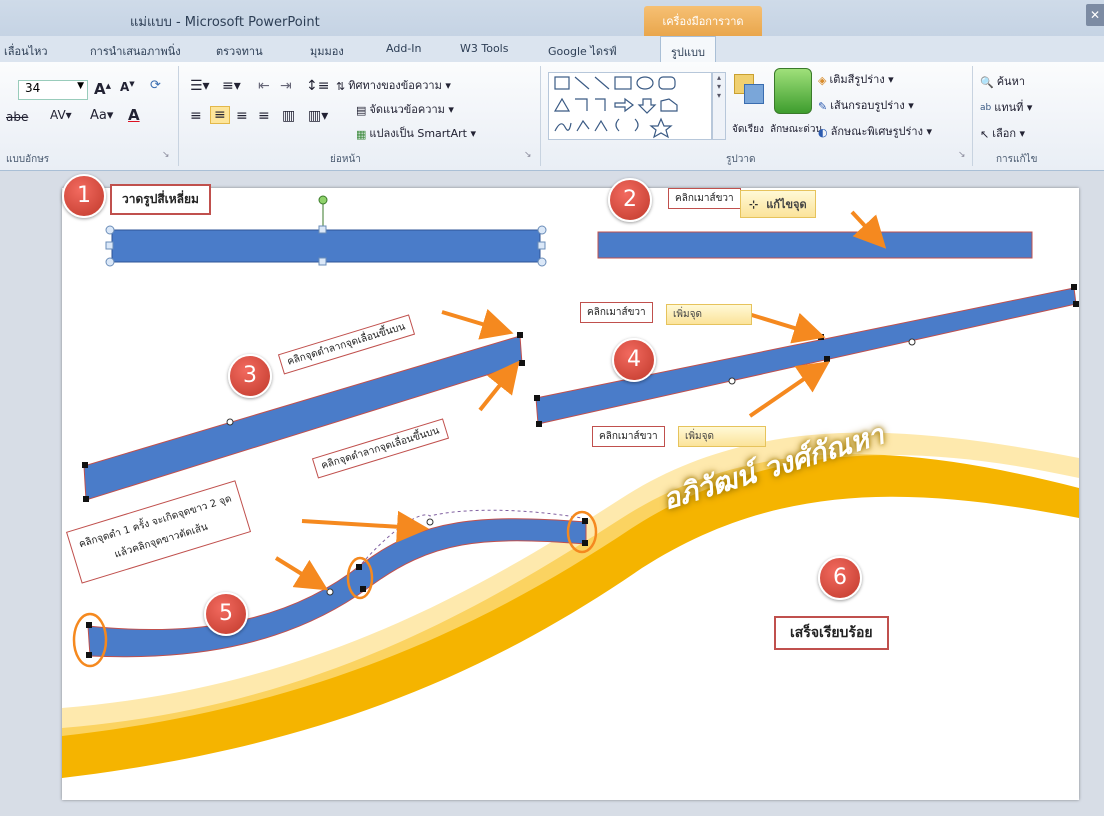 The image size is (1104, 816). What do you see at coordinates (317, 86) in the screenshot?
I see `line-spacing-icon: ↕≡` at bounding box center [317, 86].